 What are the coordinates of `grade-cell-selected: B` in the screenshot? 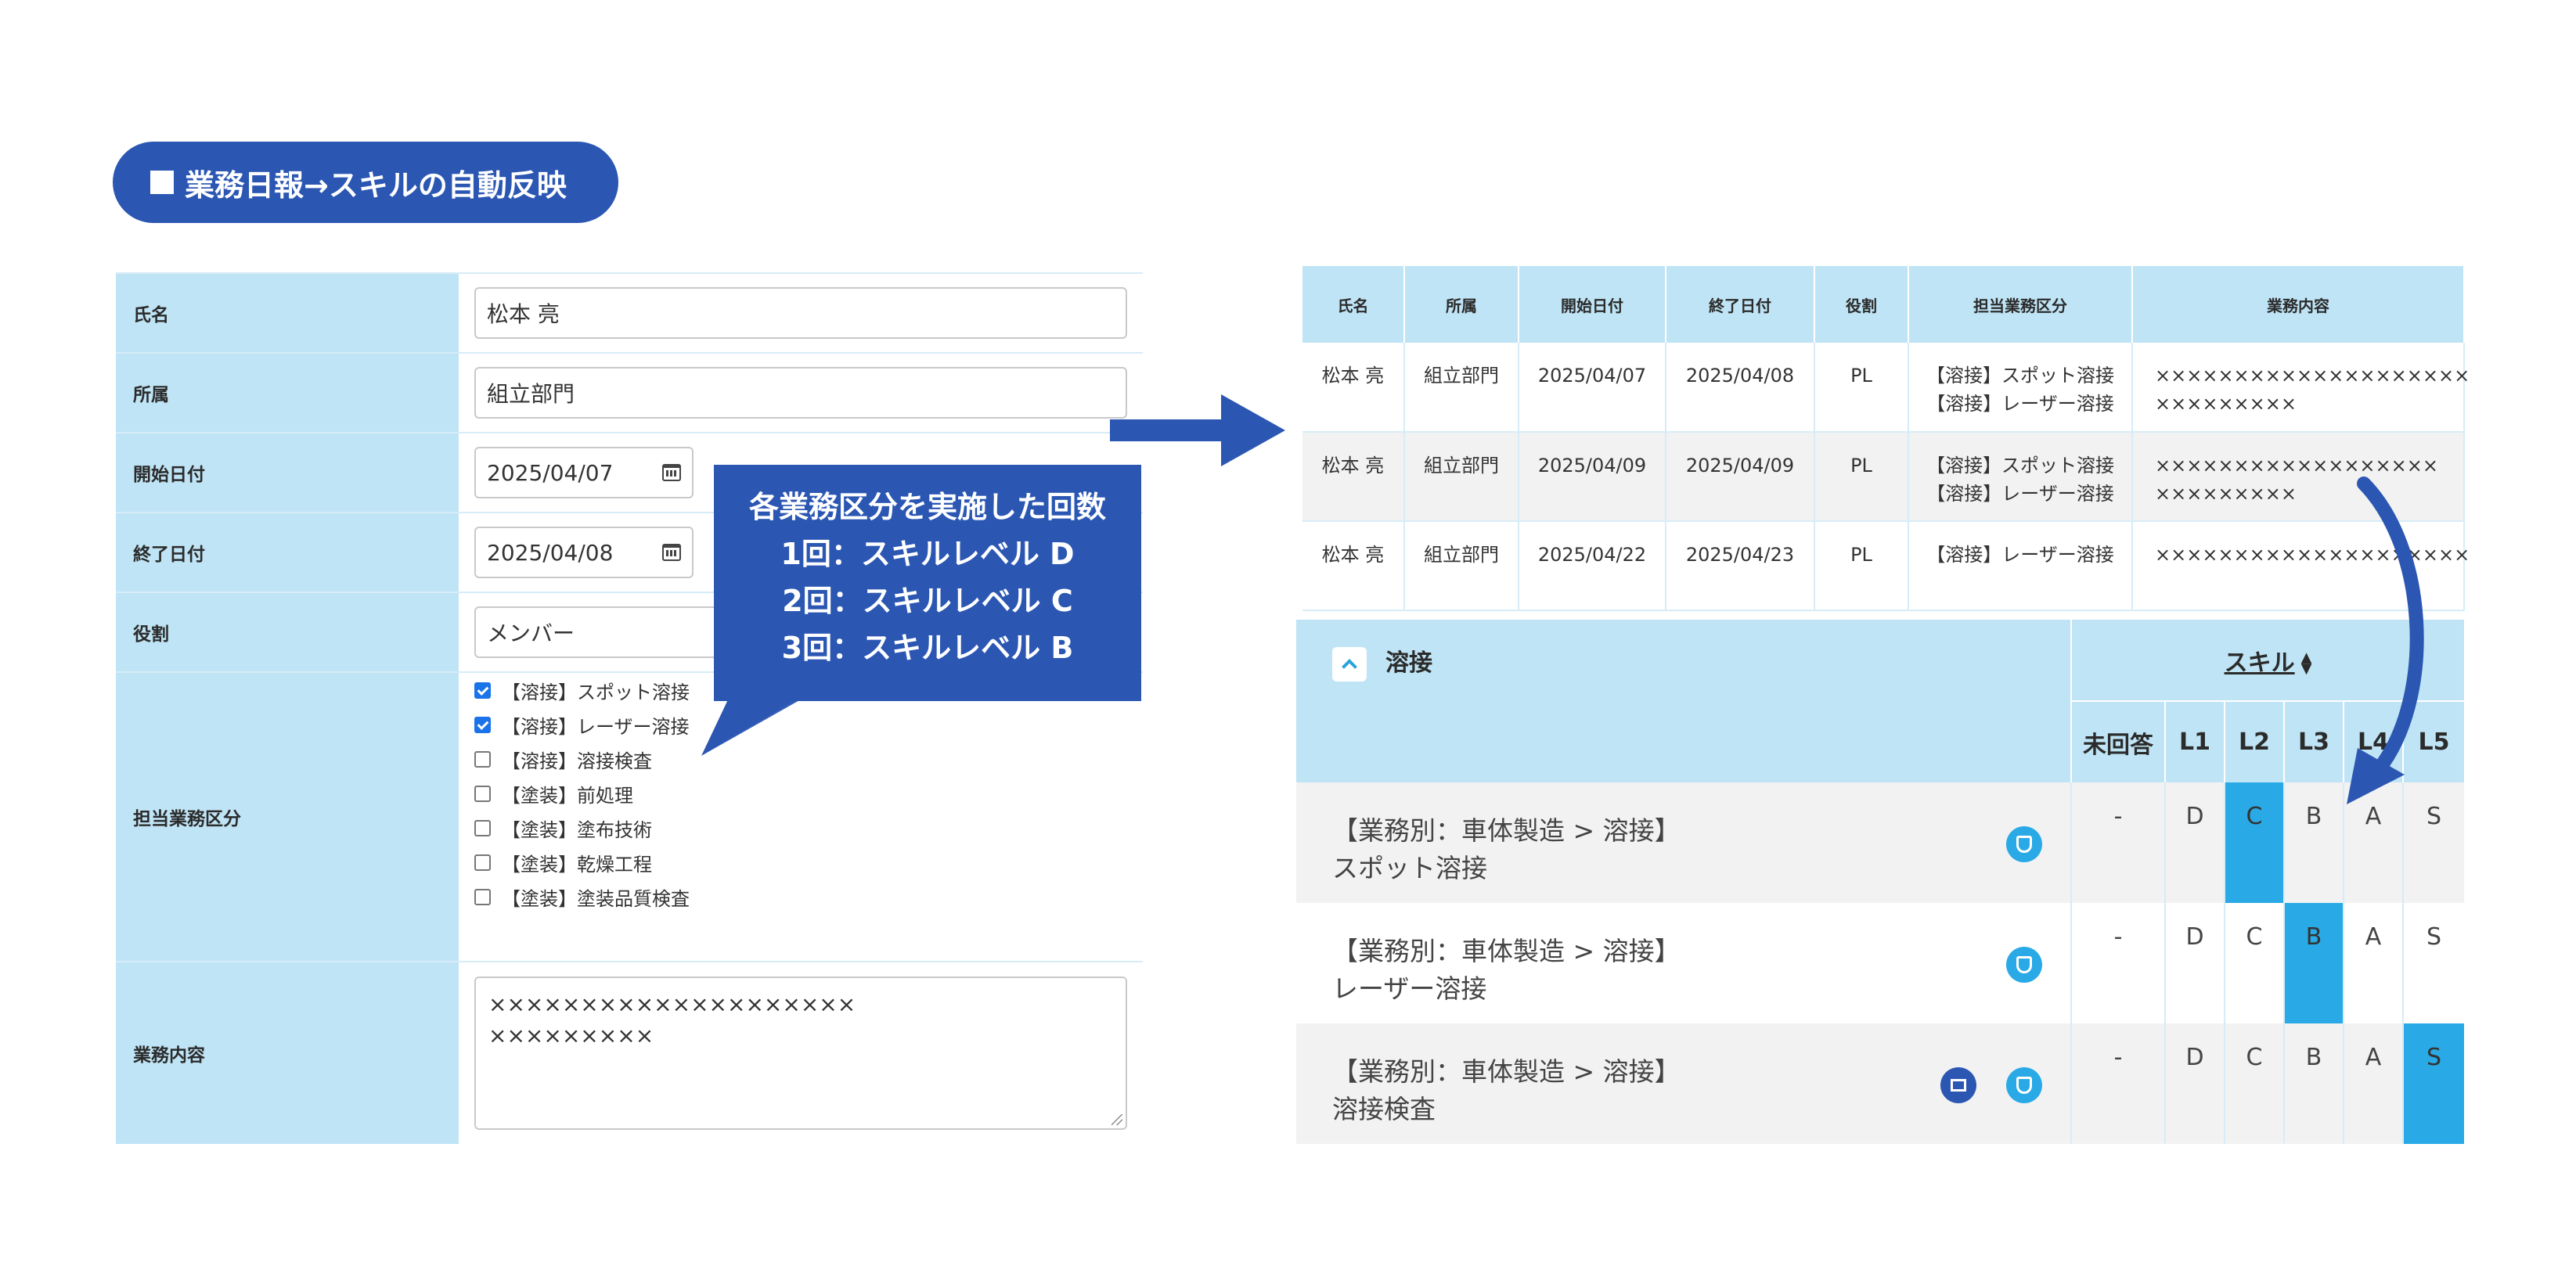 It's located at (2313, 963).